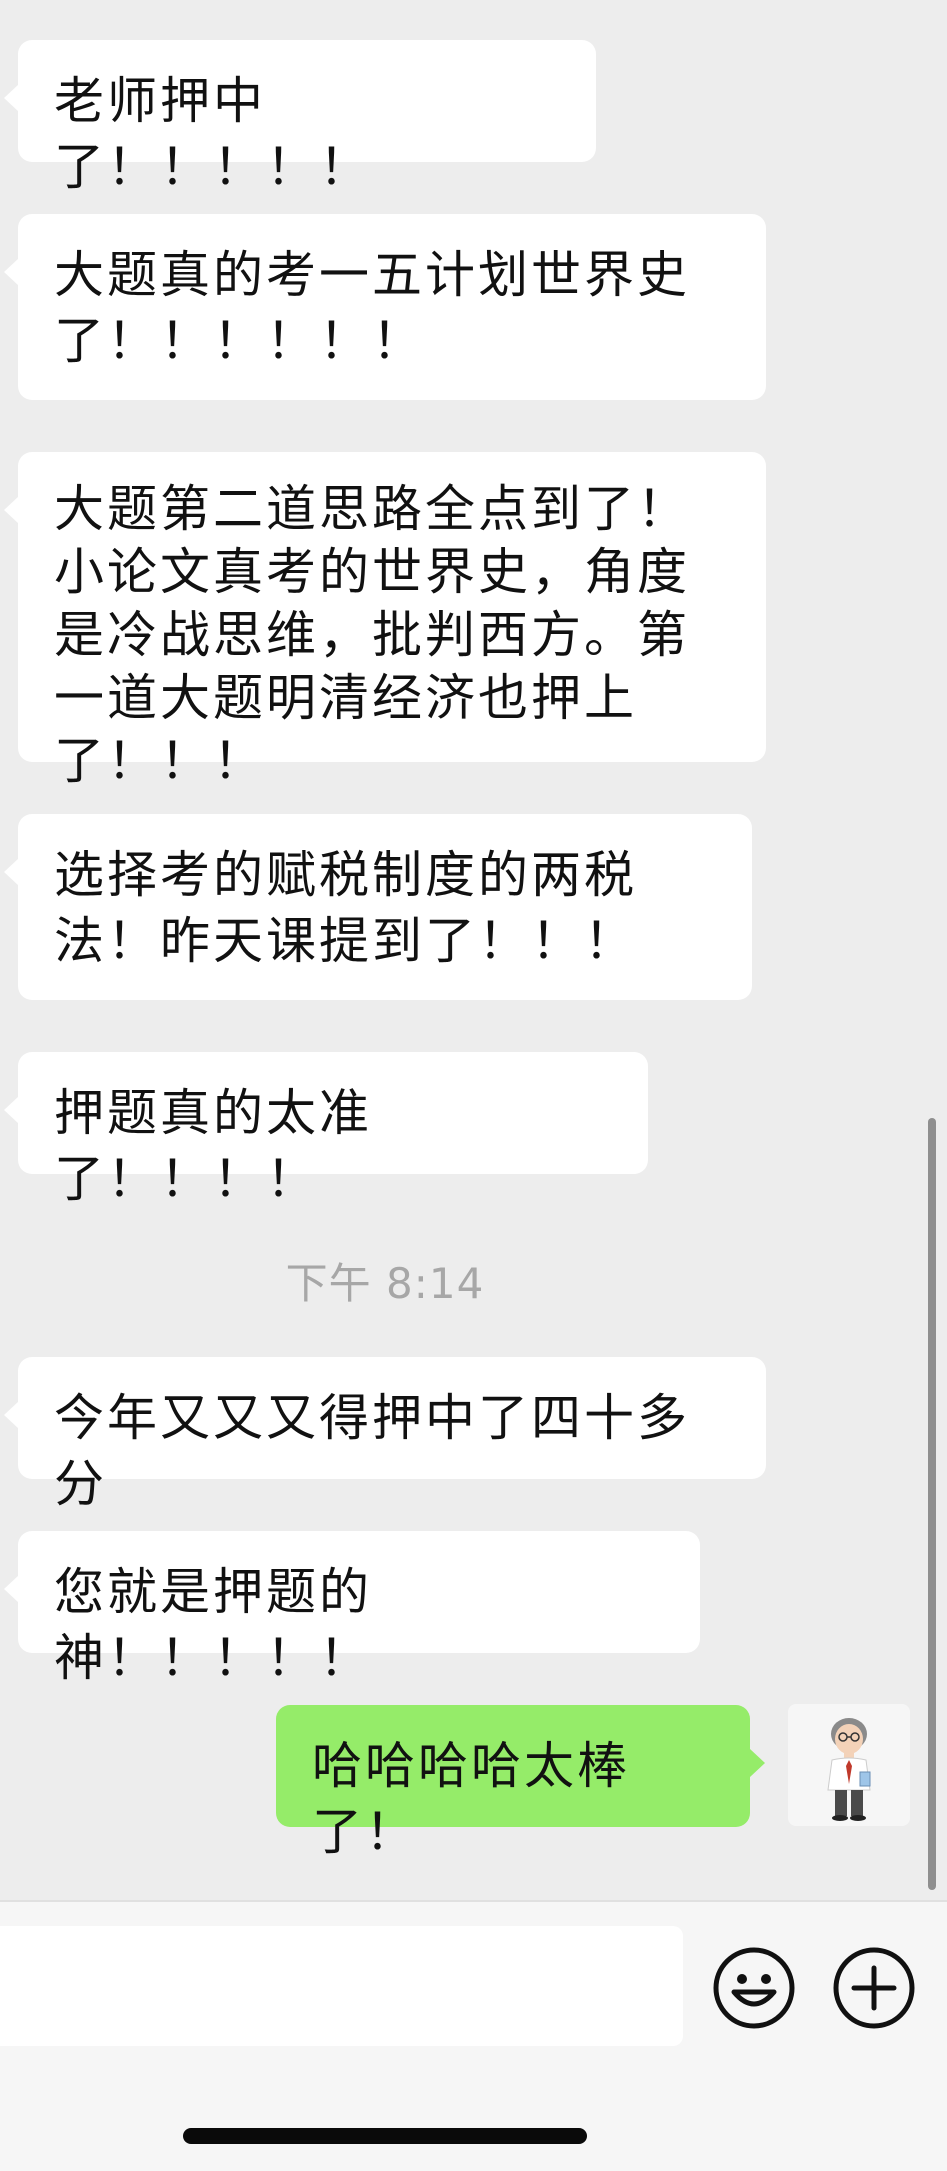 This screenshot has height=2171, width=947. I want to click on plus-button, so click(874, 1988).